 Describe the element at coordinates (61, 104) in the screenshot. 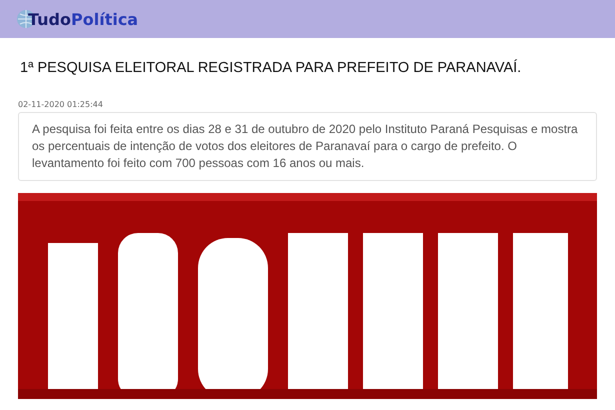

I see `timestamp: 02-11-2020 01:25:44` at that location.